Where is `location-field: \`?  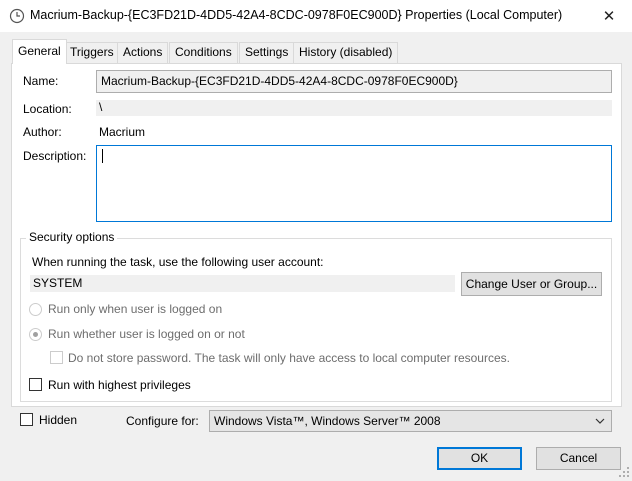 location-field: \ is located at coordinates (354, 108).